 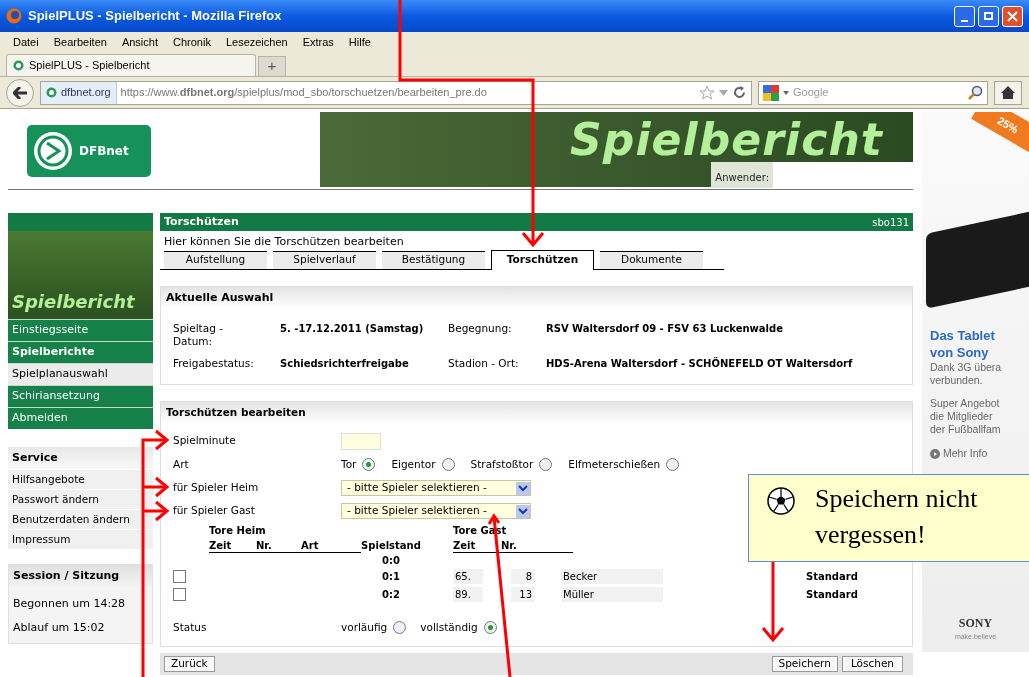 What do you see at coordinates (614, 464) in the screenshot?
I see `radio-label: Elfmeterschießen` at bounding box center [614, 464].